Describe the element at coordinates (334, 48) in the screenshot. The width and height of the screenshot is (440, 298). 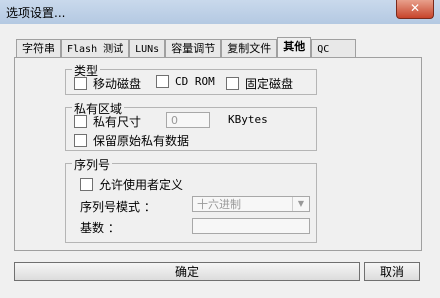
I see `tab-qc: QC` at that location.